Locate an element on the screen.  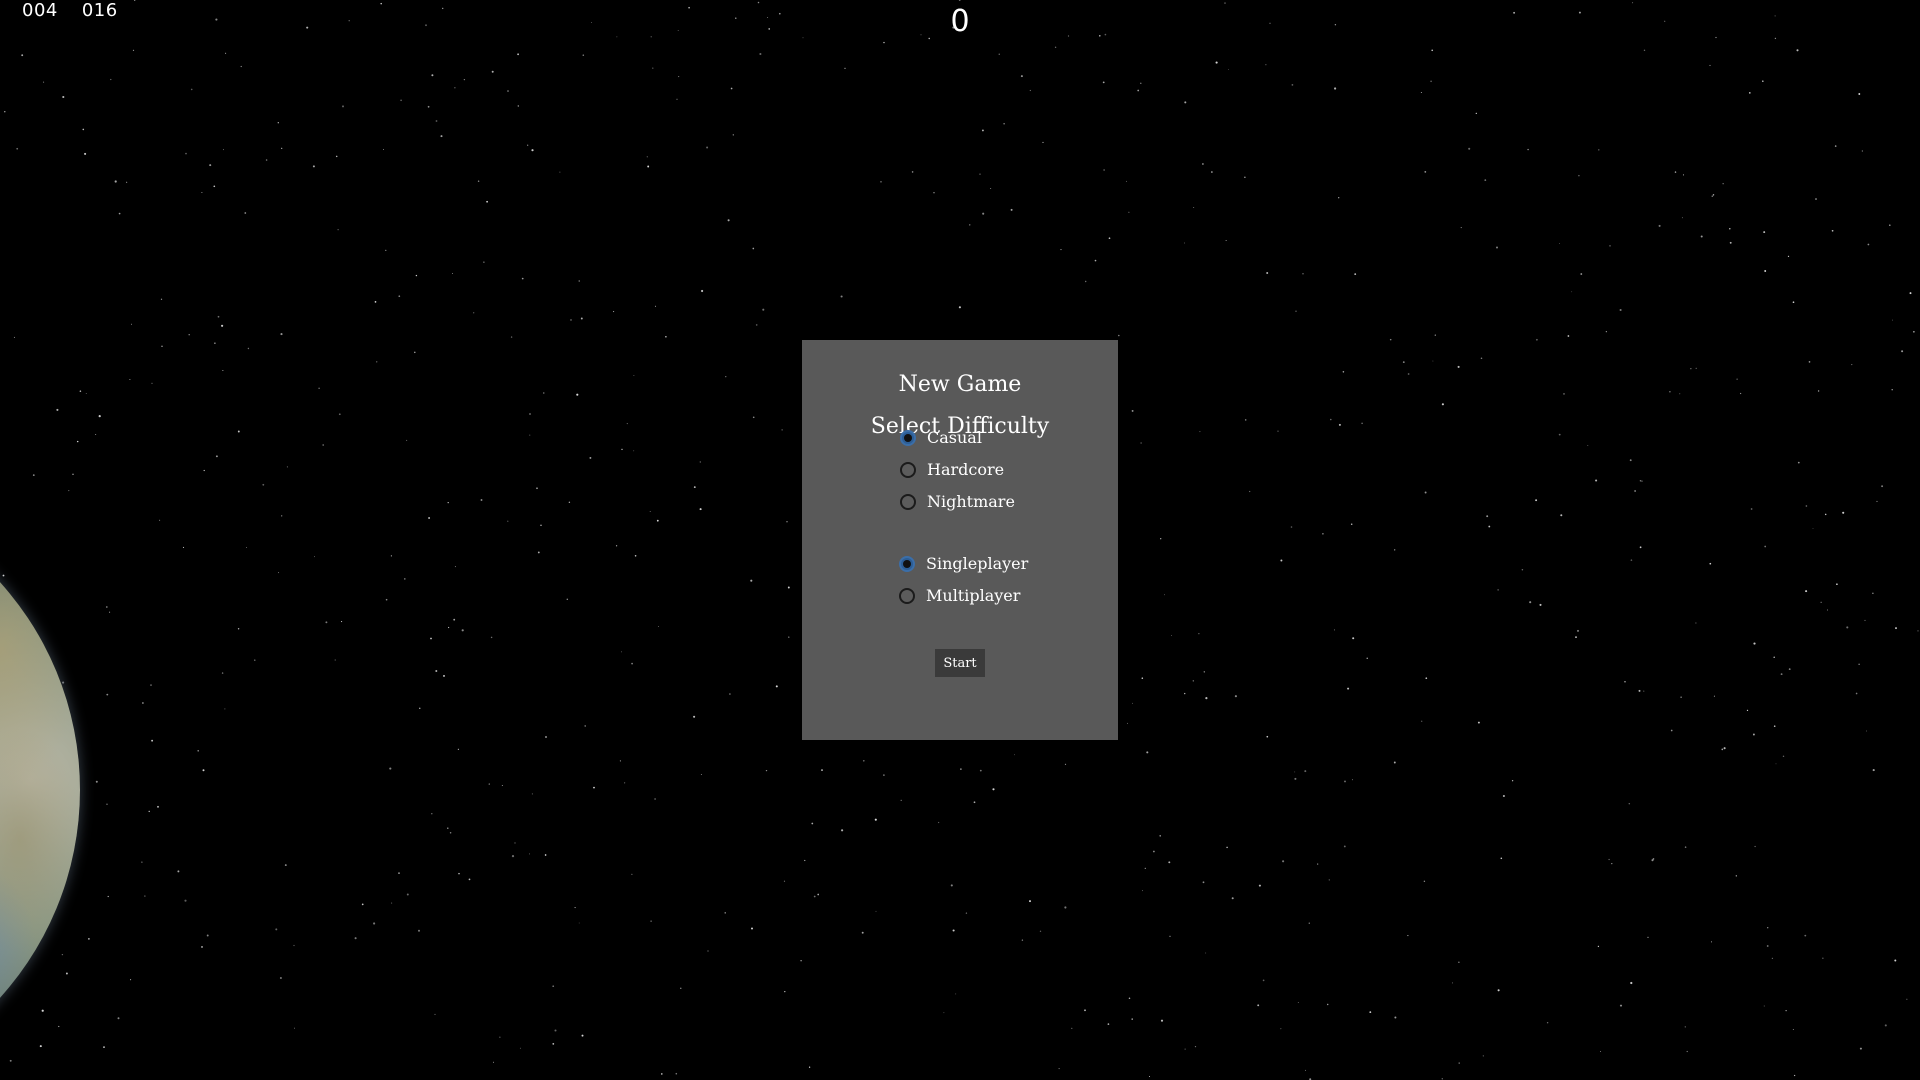
radio-option-multiplayer: Multiplayer is located at coordinates (959, 595).